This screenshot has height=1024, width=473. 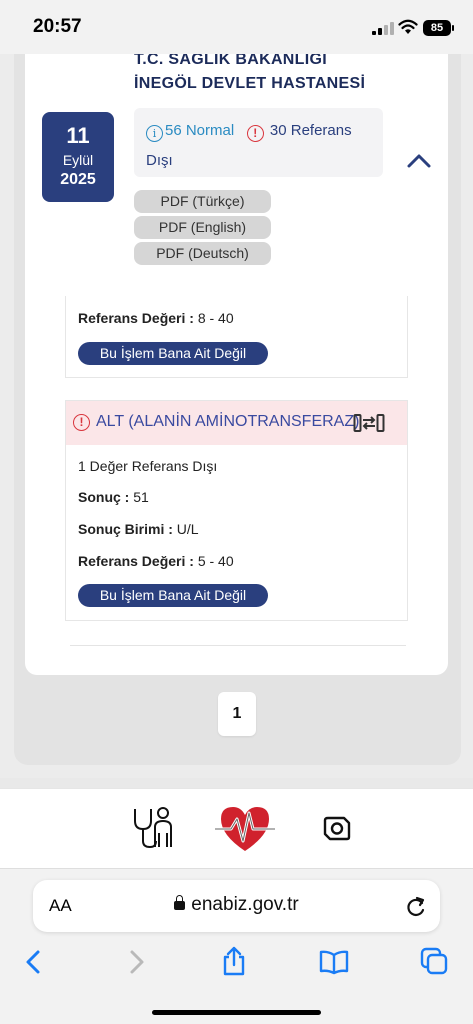 What do you see at coordinates (125, 529) in the screenshot?
I see `unit-label: Sonuç Birimi :` at bounding box center [125, 529].